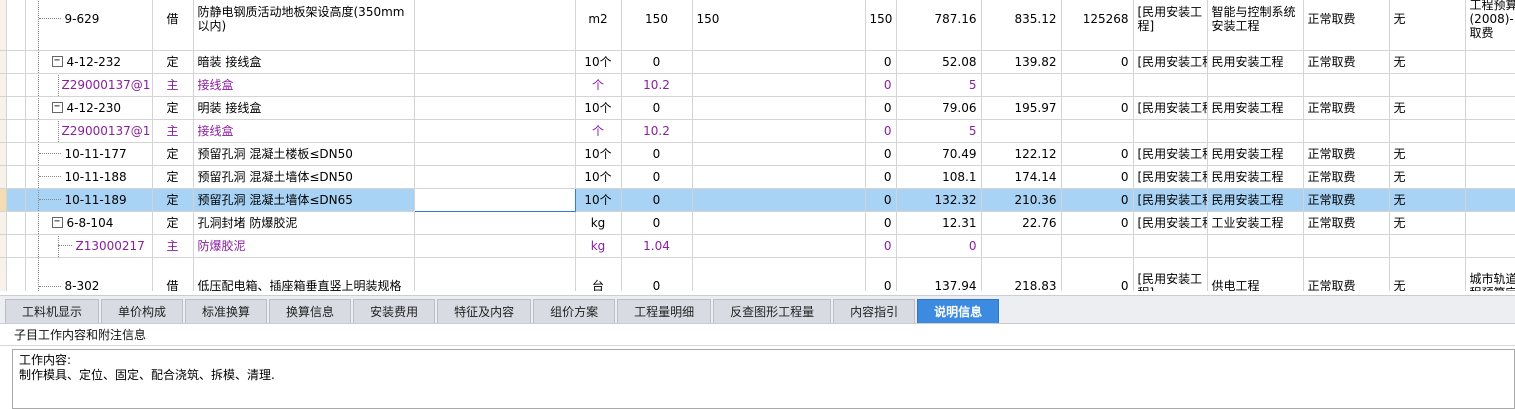 The width and height of the screenshot is (1515, 409). I want to click on unit-price-cell: 70.49, so click(939, 154).